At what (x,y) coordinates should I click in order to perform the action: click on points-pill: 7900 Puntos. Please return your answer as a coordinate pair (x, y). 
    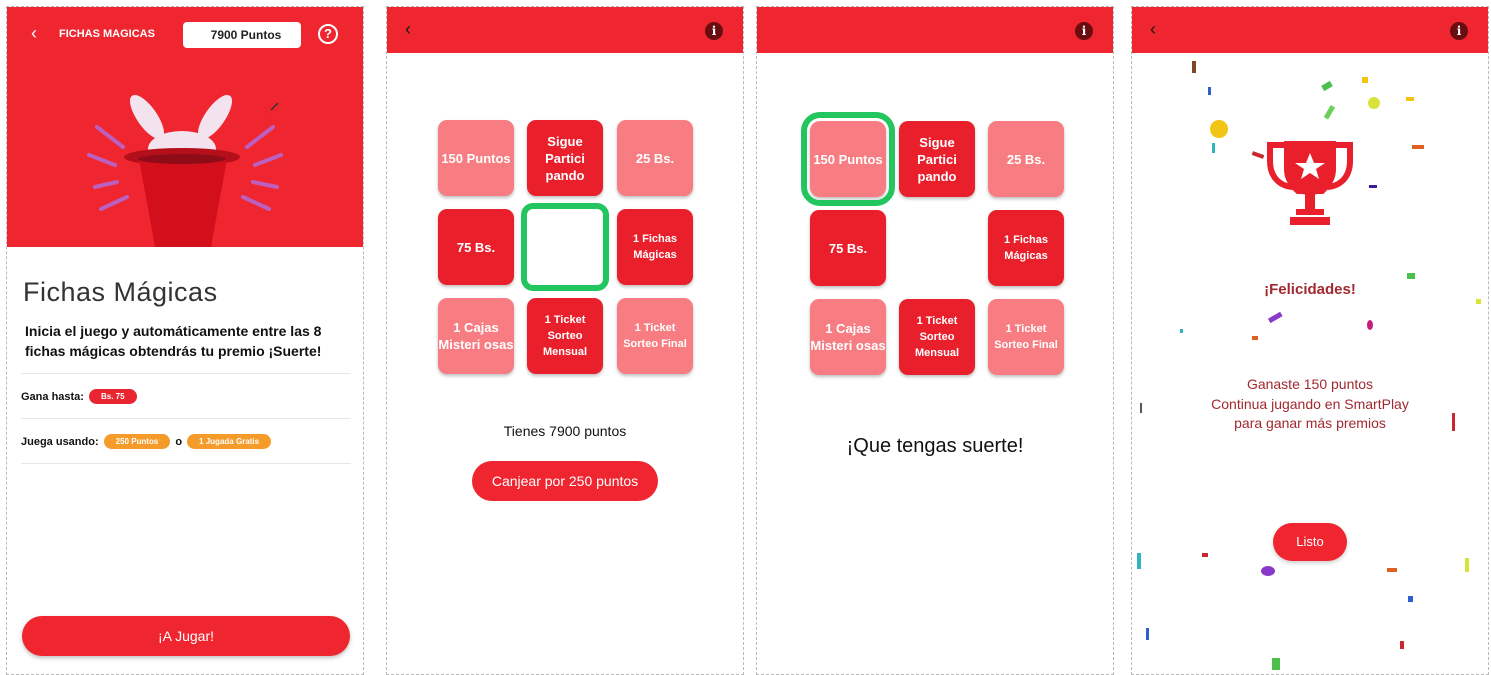
    Looking at the image, I should click on (242, 70).